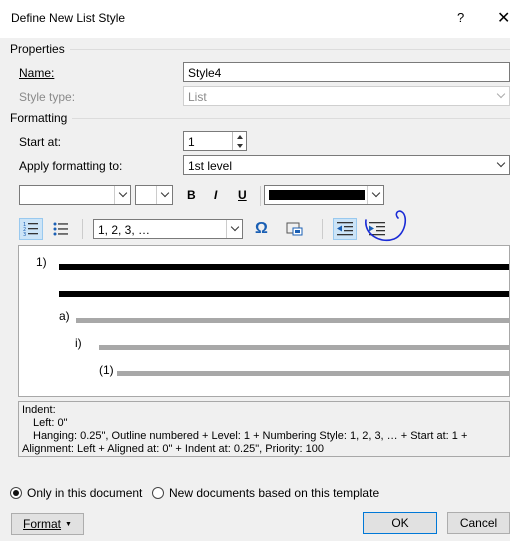 Image resolution: width=510 pixels, height=541 pixels. Describe the element at coordinates (345, 229) in the screenshot. I see `decrease-indent-icon` at that location.